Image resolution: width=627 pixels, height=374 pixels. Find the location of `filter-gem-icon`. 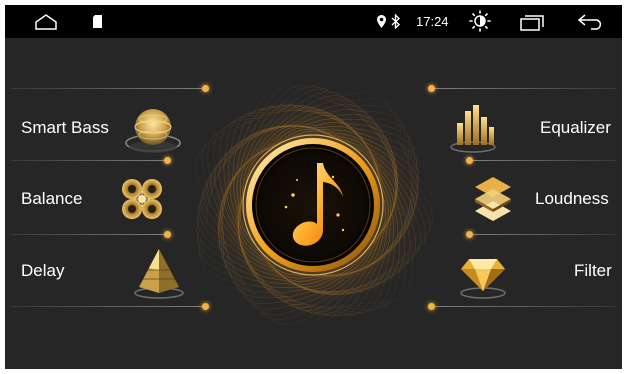

filter-gem-icon is located at coordinates (483, 273).